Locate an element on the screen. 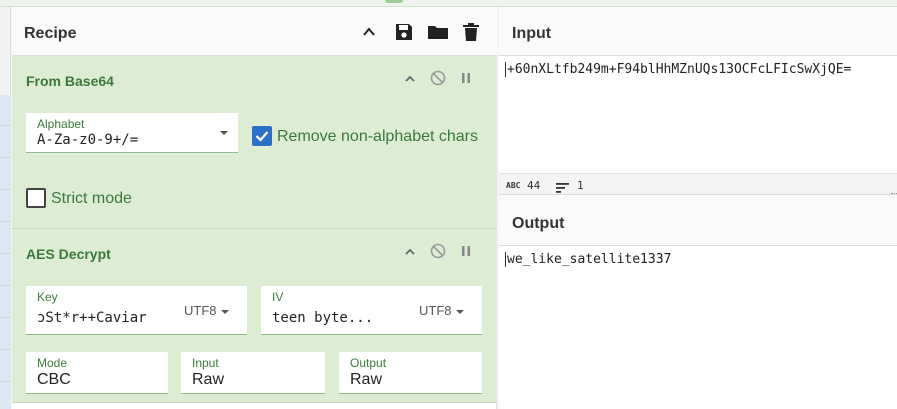 This screenshot has width=897, height=409. key-field: Key ɔSt*r++Caviar UTF8 is located at coordinates (136, 310).